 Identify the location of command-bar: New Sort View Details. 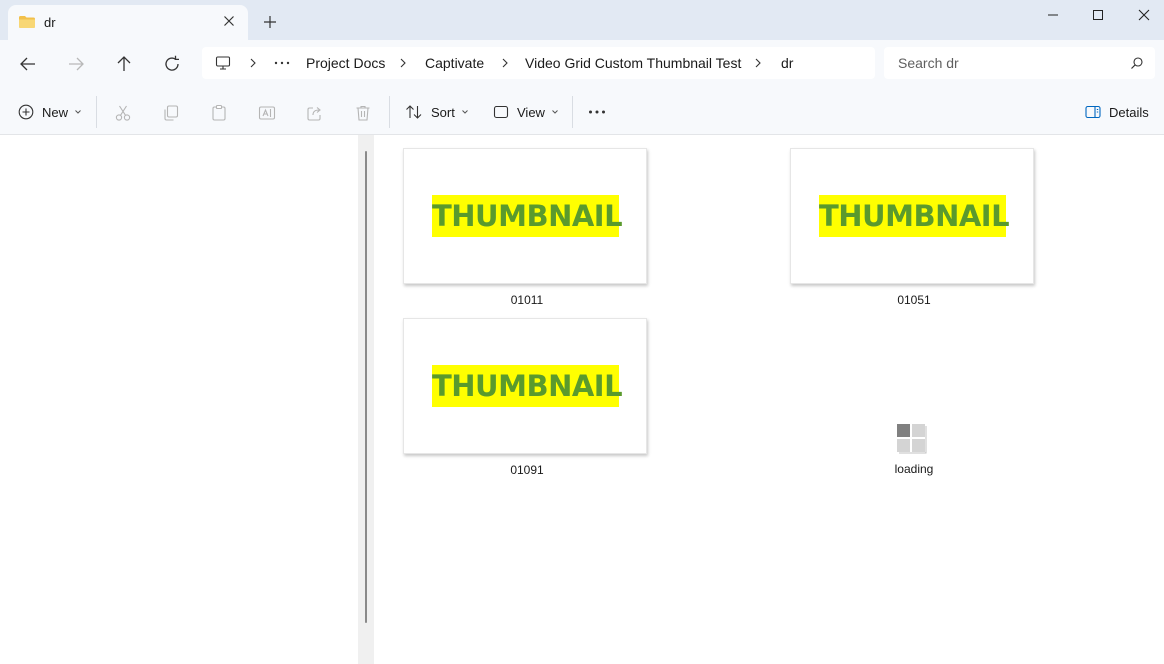
(582, 111).